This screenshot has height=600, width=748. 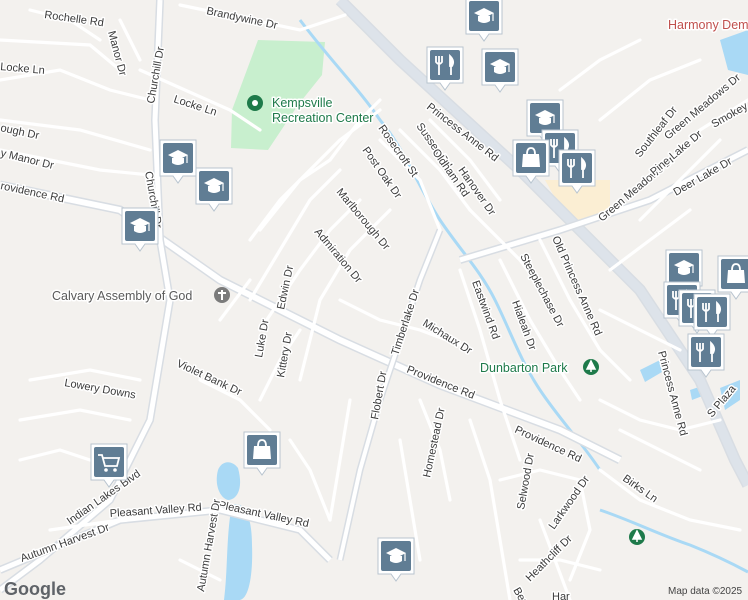 I want to click on park-label: Dunbarton Park, so click(x=524, y=368).